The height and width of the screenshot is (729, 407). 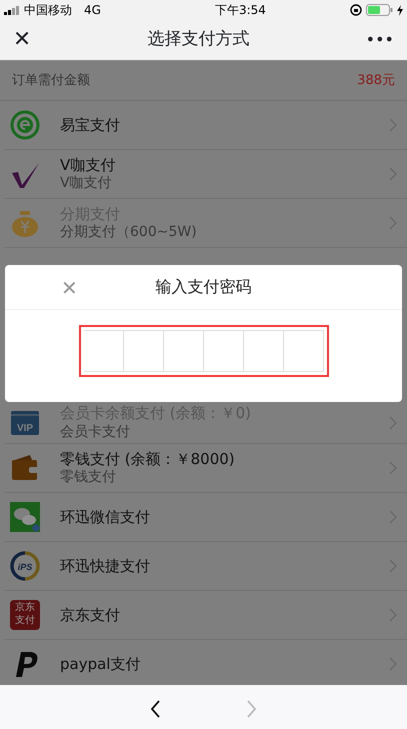 What do you see at coordinates (198, 40) in the screenshot?
I see `page-title: 选择支付方式` at bounding box center [198, 40].